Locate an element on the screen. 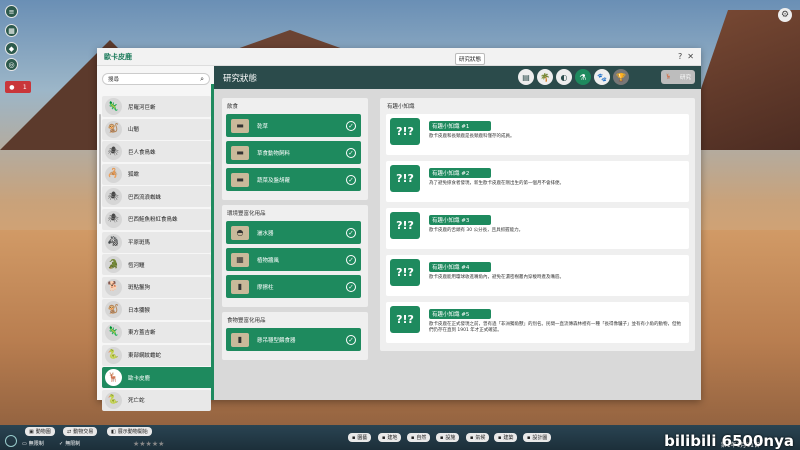 The width and height of the screenshot is (800, 450). tool-button: ▪ 自然 is located at coordinates (419, 437).